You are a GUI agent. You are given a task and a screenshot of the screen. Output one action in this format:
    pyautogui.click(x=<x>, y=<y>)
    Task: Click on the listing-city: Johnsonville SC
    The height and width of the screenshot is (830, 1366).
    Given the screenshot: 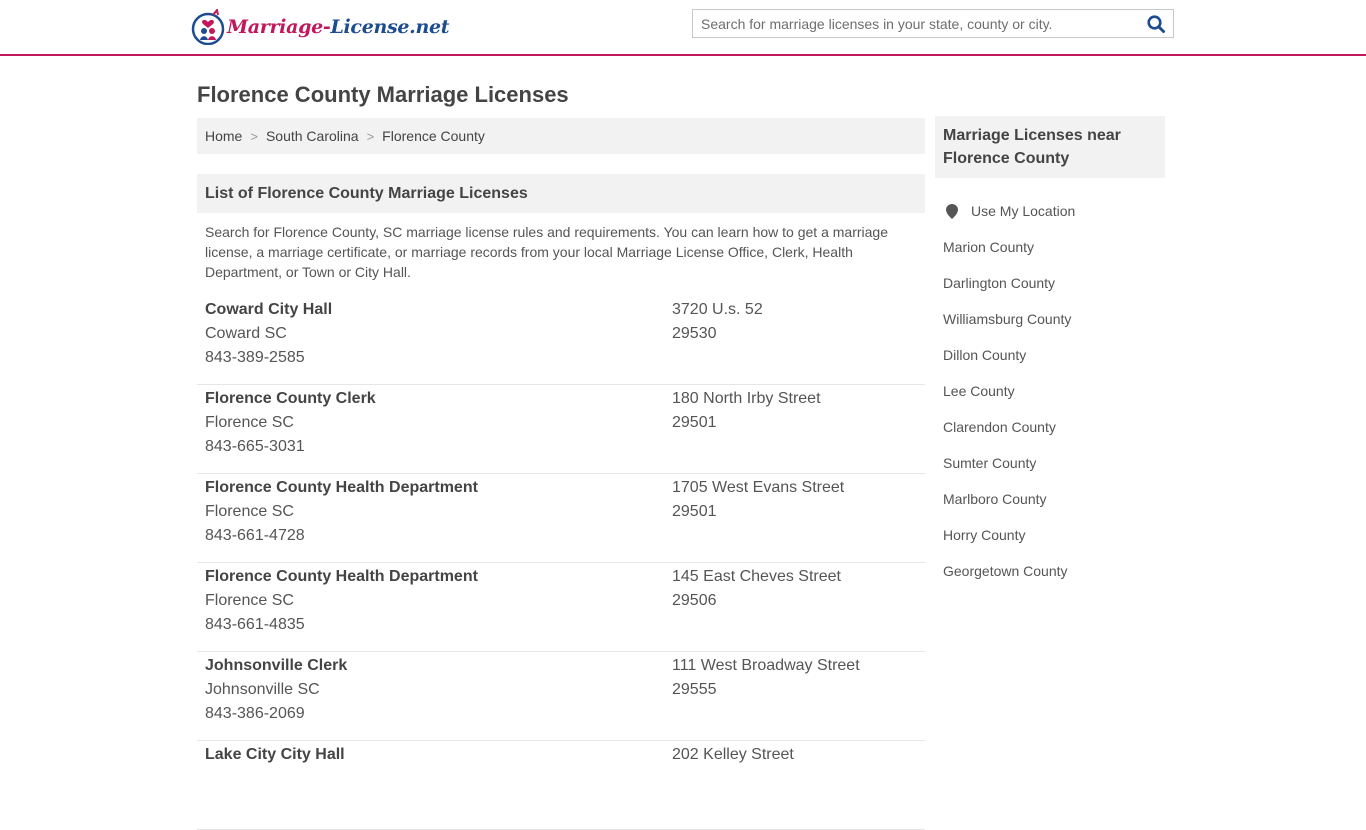 What is the action you would take?
    pyautogui.click(x=262, y=689)
    